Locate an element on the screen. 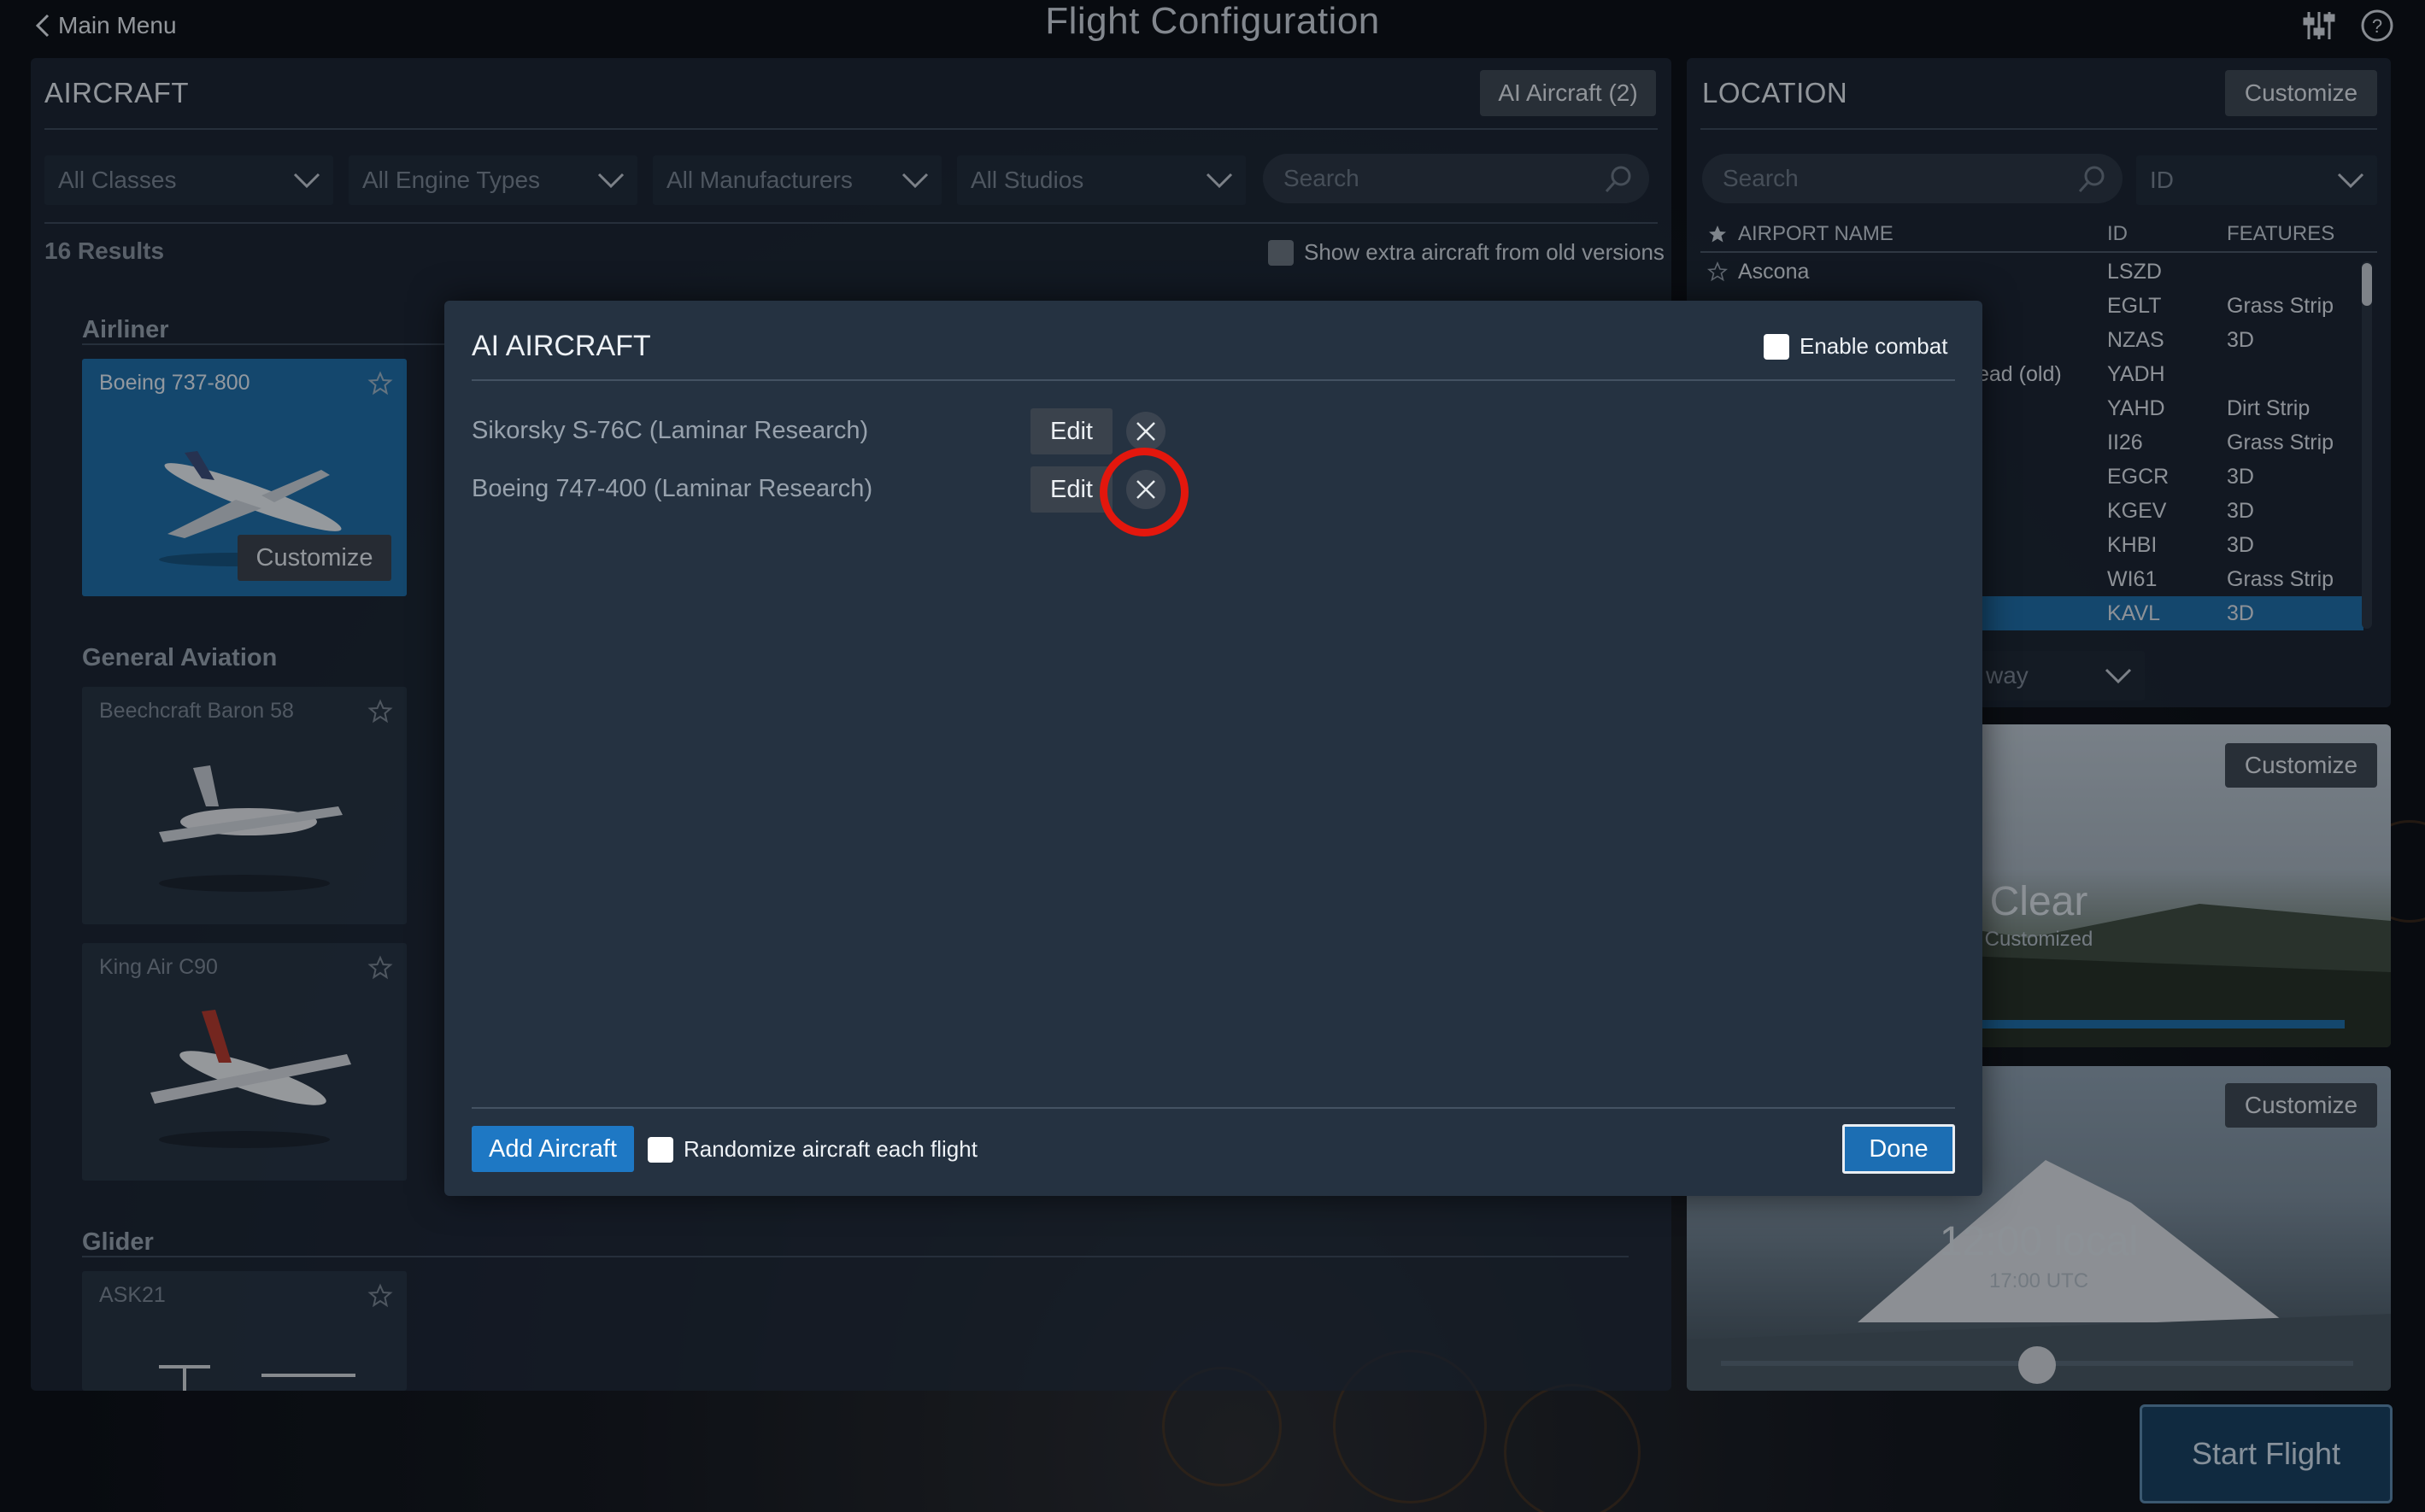 The width and height of the screenshot is (2425, 1512). add-aircraft-button: Add Aircraft is located at coordinates (553, 1149).